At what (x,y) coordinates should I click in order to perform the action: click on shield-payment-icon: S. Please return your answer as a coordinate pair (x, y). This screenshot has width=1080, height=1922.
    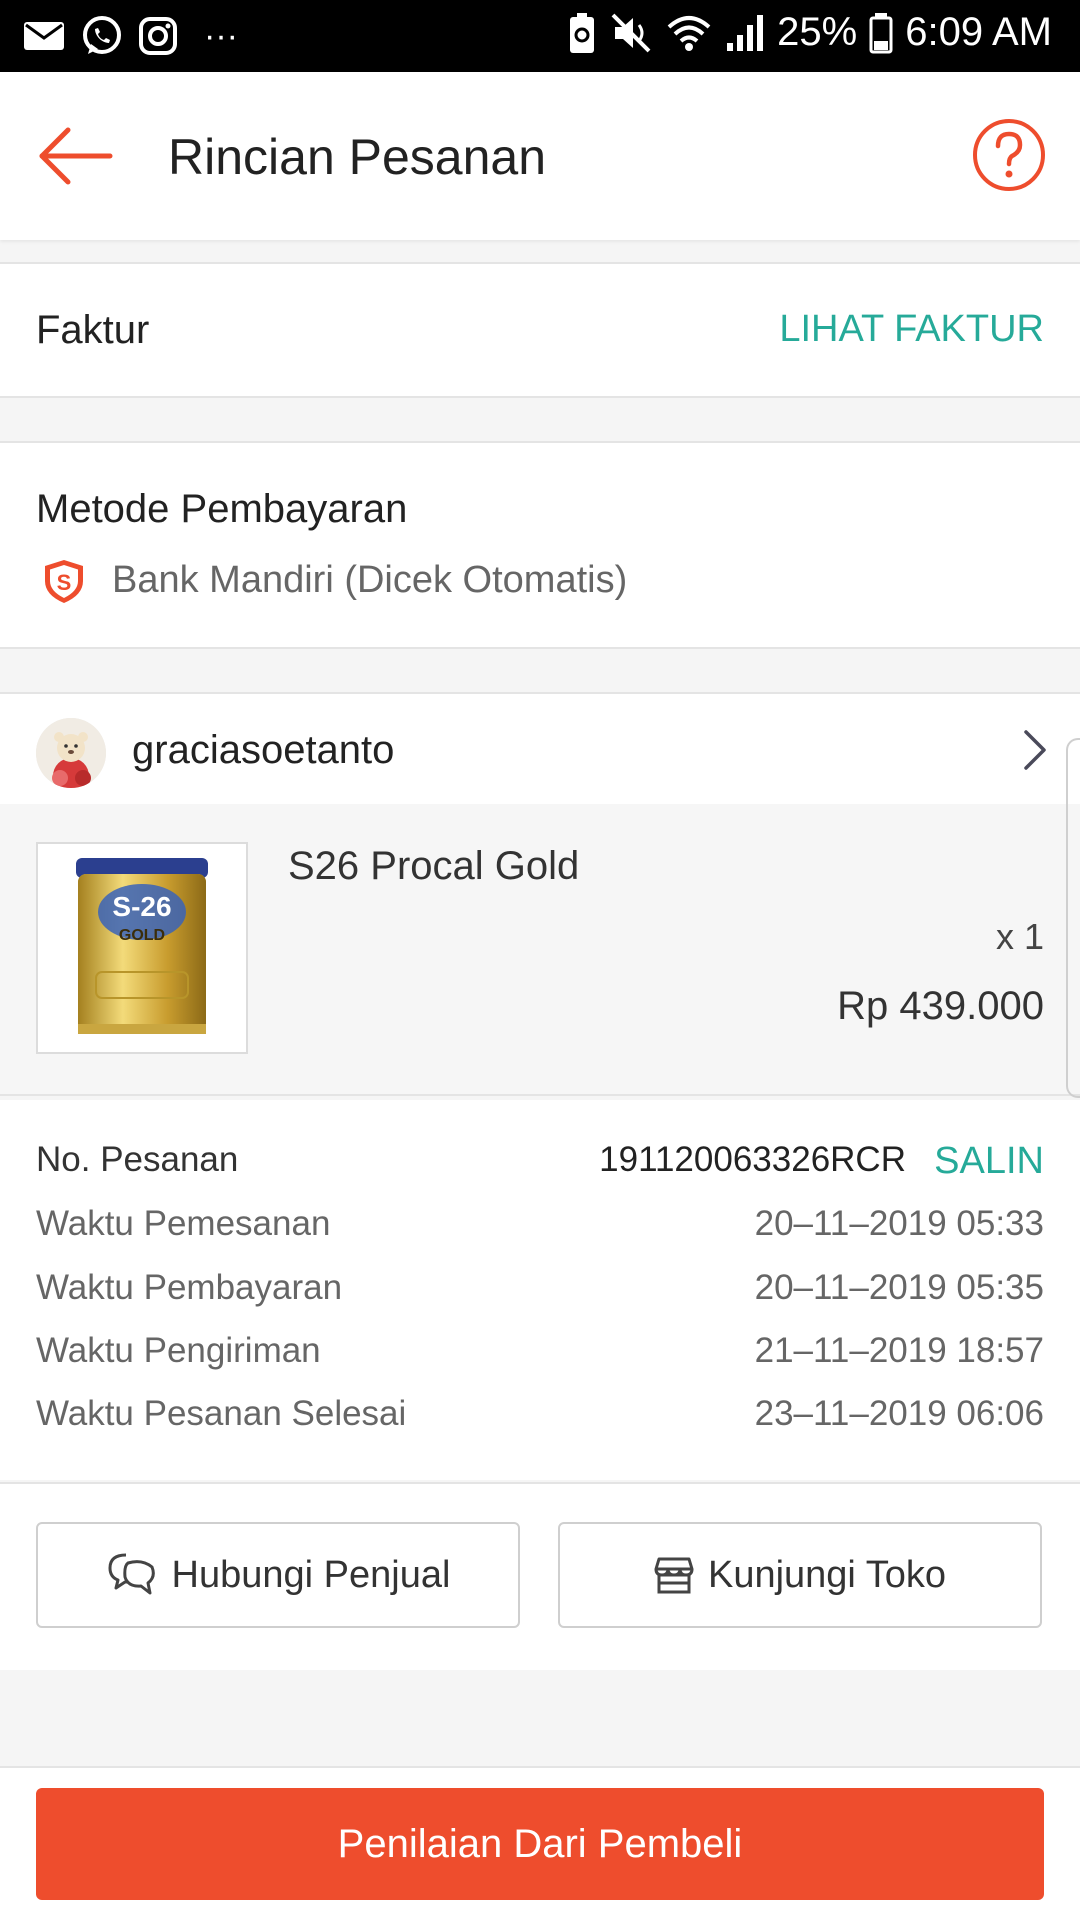
    Looking at the image, I should click on (64, 581).